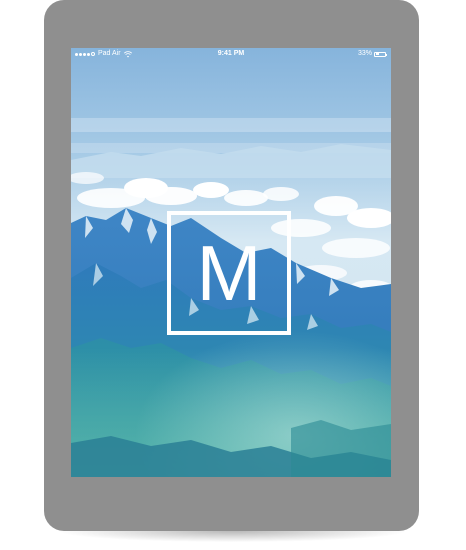  Describe the element at coordinates (364, 53) in the screenshot. I see `battery-percent: 33%` at that location.